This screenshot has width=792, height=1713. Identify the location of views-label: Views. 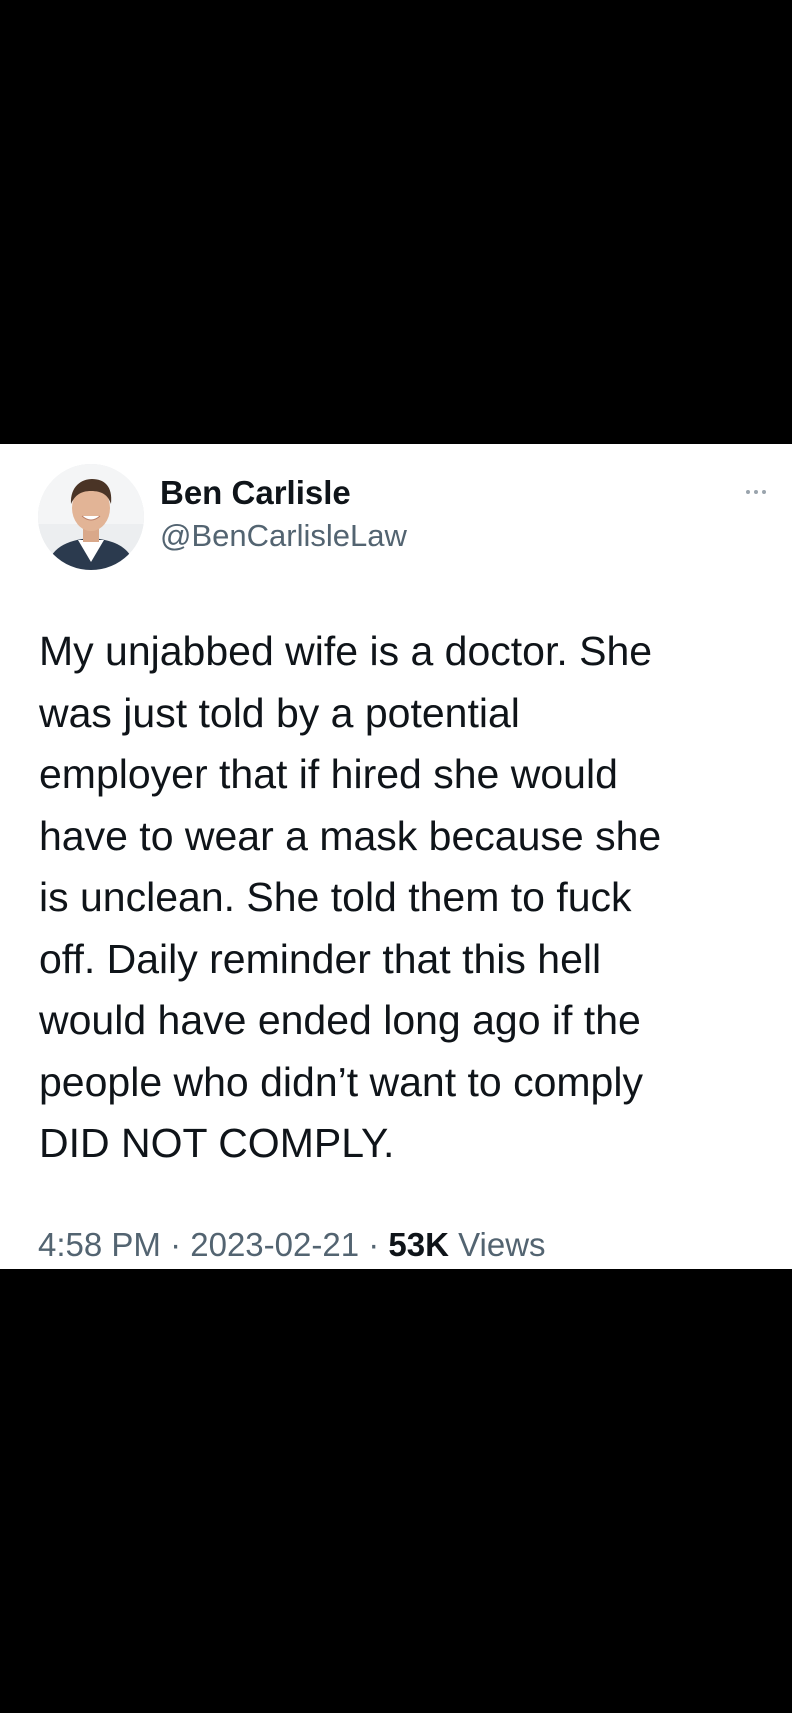
(502, 1244).